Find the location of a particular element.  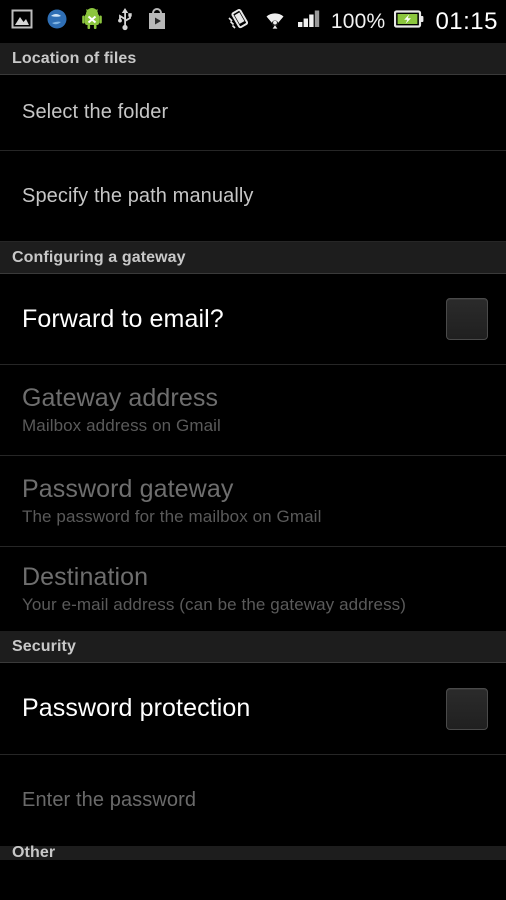

list-item-select-the-folder: Select the folder is located at coordinates (253, 113).